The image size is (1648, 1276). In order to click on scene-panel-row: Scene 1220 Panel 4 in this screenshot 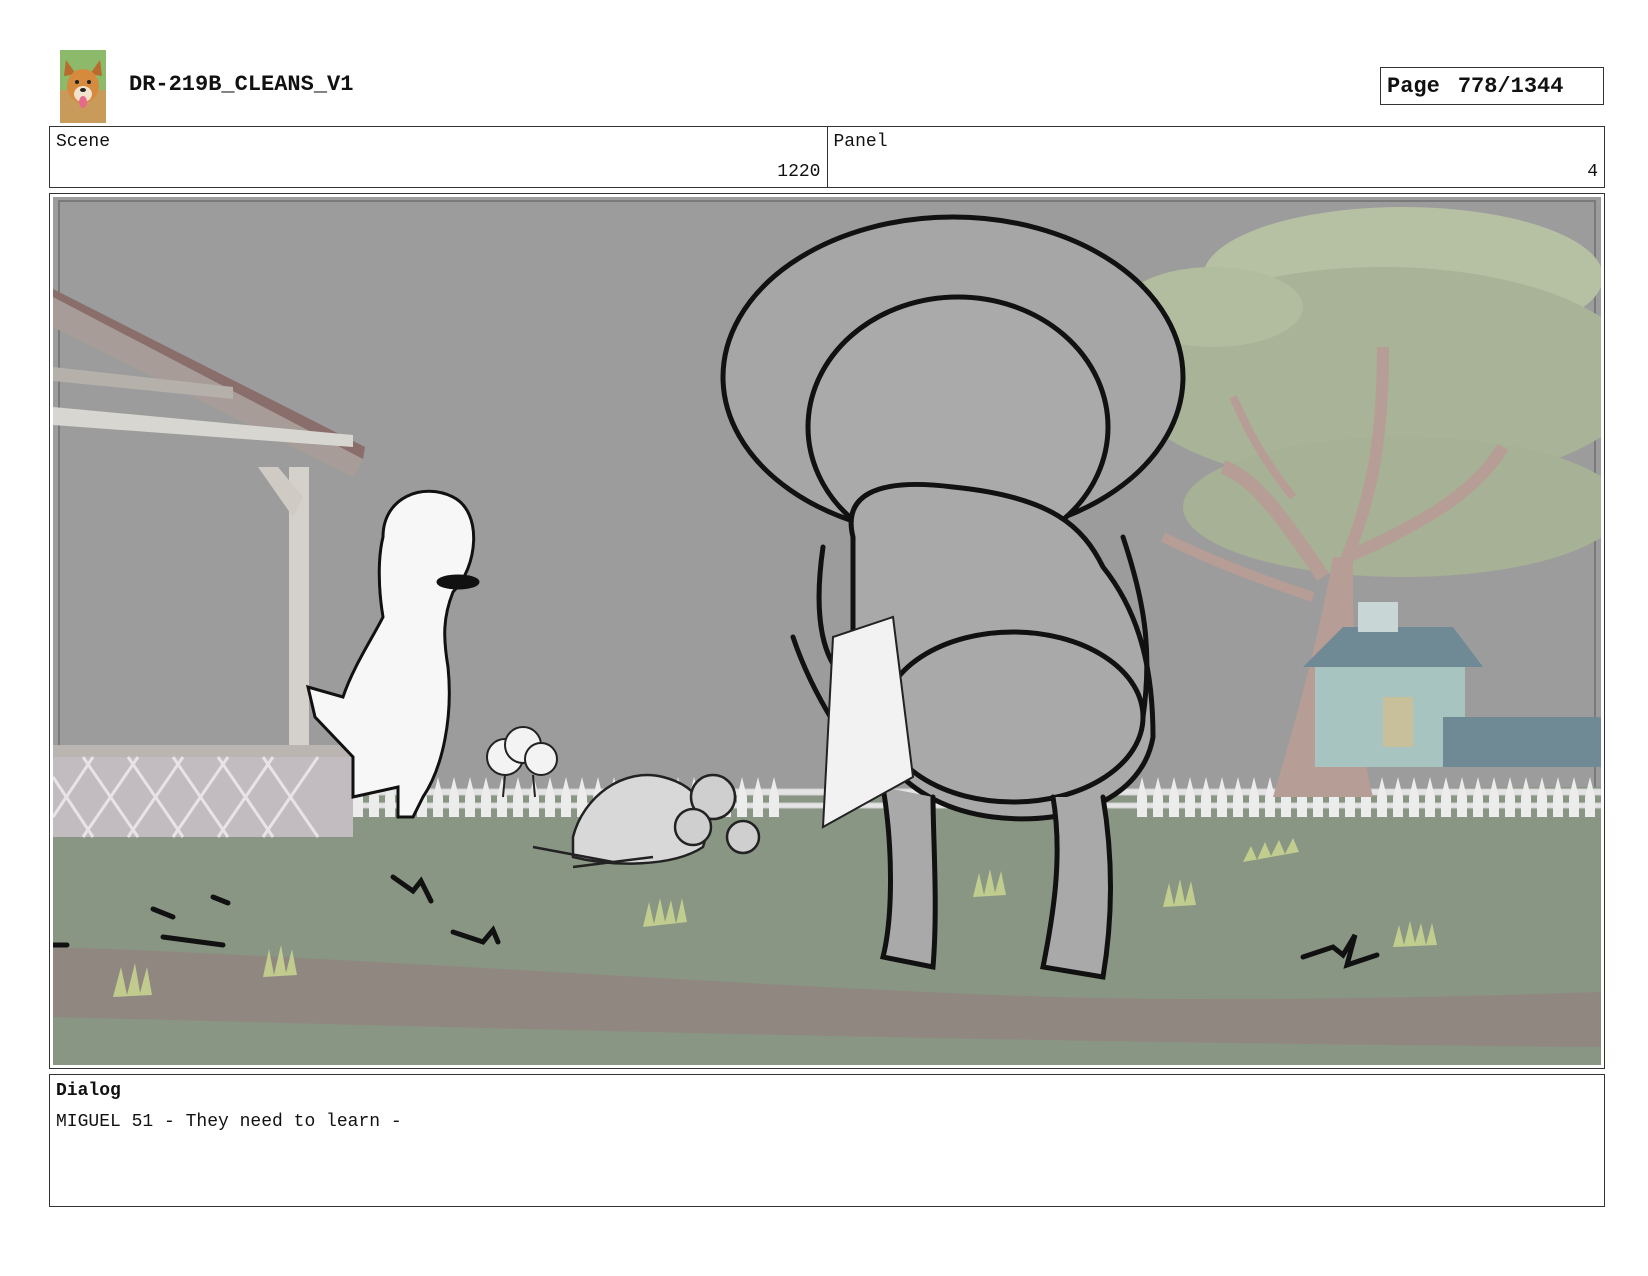, I will do `click(827, 157)`.